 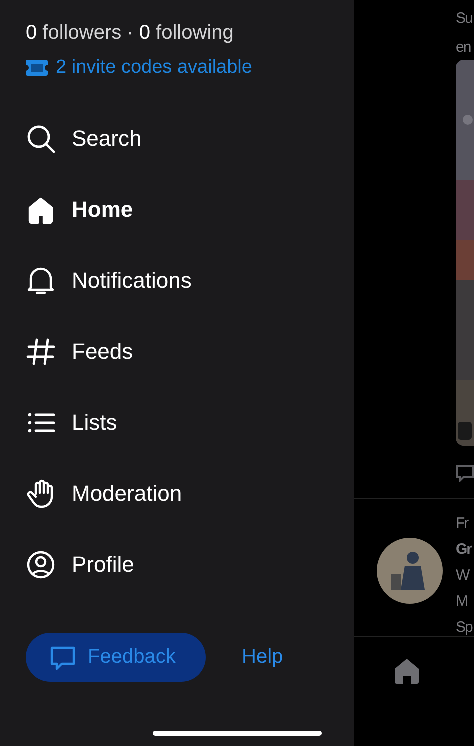 What do you see at coordinates (190, 138) in the screenshot?
I see `menu-item: Search` at bounding box center [190, 138].